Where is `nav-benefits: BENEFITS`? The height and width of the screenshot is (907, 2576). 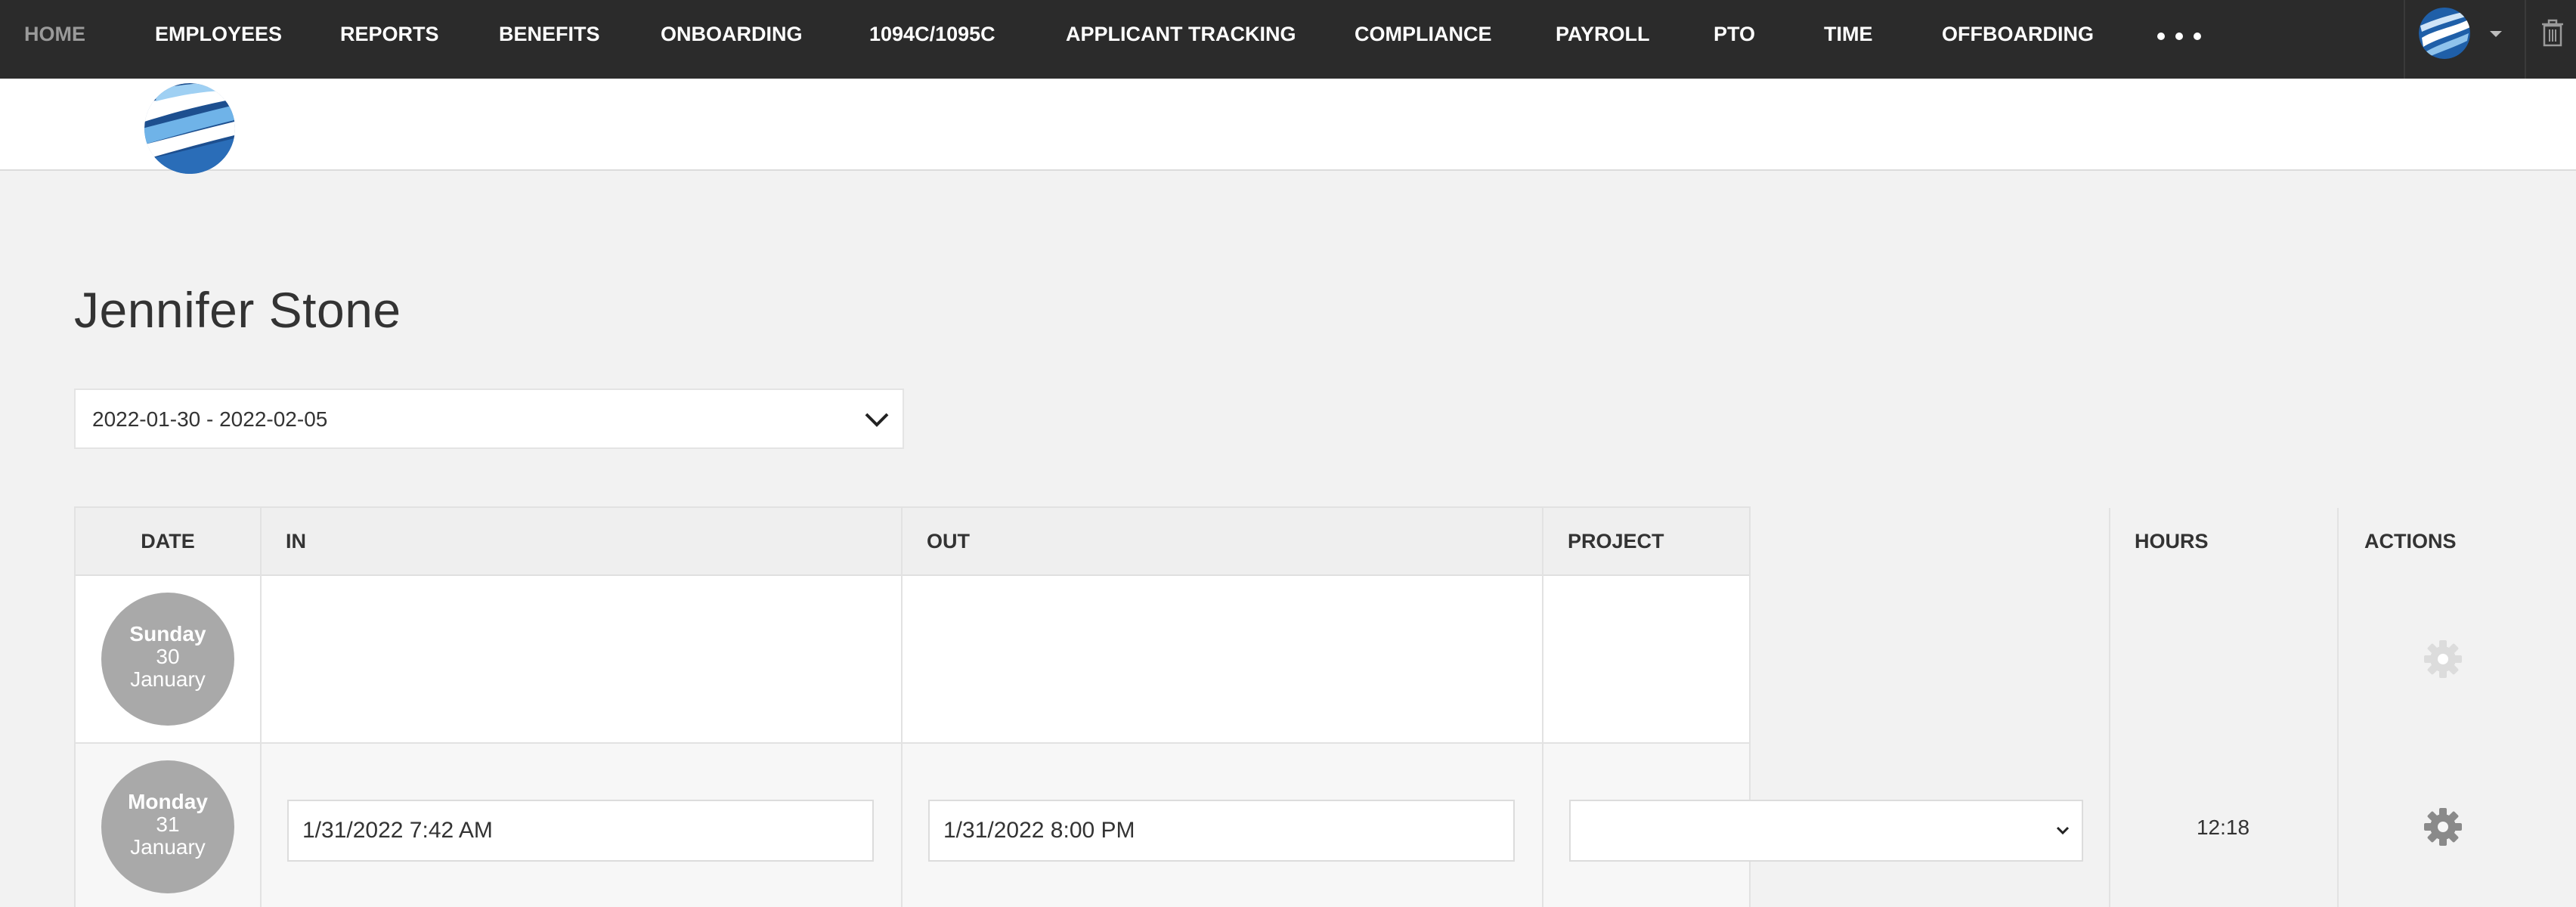
nav-benefits: BENEFITS is located at coordinates (549, 34).